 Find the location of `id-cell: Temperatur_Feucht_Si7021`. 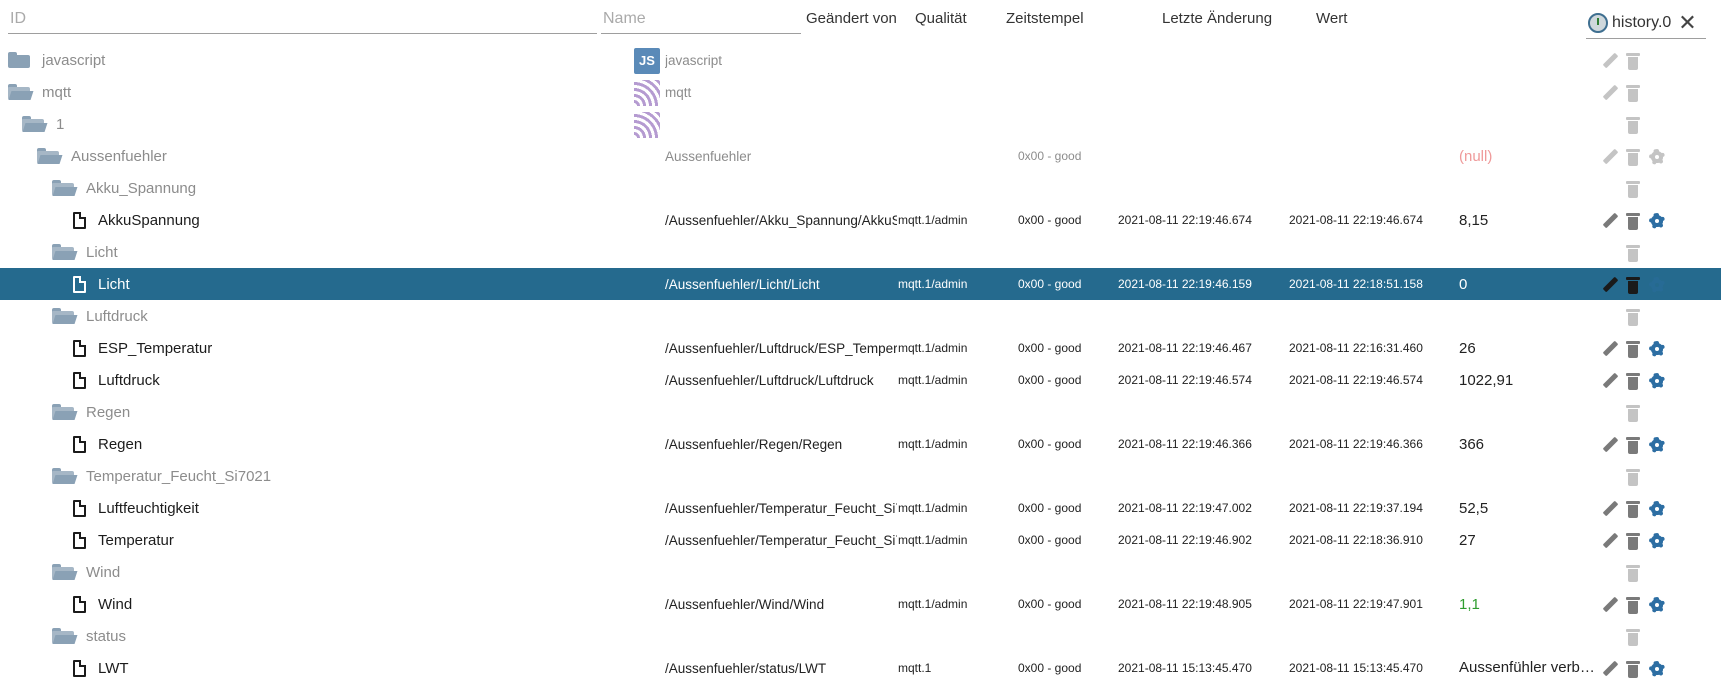

id-cell: Temperatur_Feucht_Si7021 is located at coordinates (161, 476).